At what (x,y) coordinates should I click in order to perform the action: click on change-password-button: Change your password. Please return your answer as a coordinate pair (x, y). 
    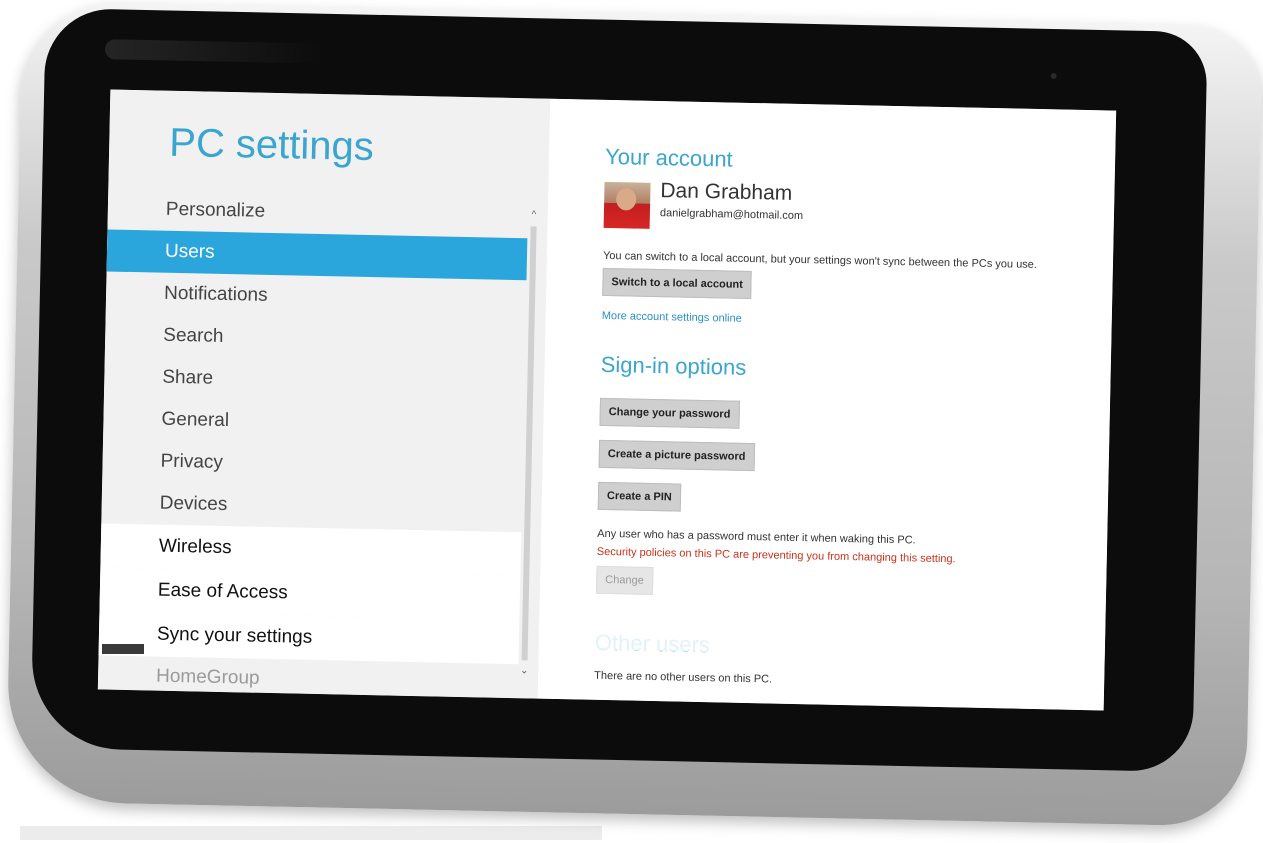
    Looking at the image, I should click on (669, 413).